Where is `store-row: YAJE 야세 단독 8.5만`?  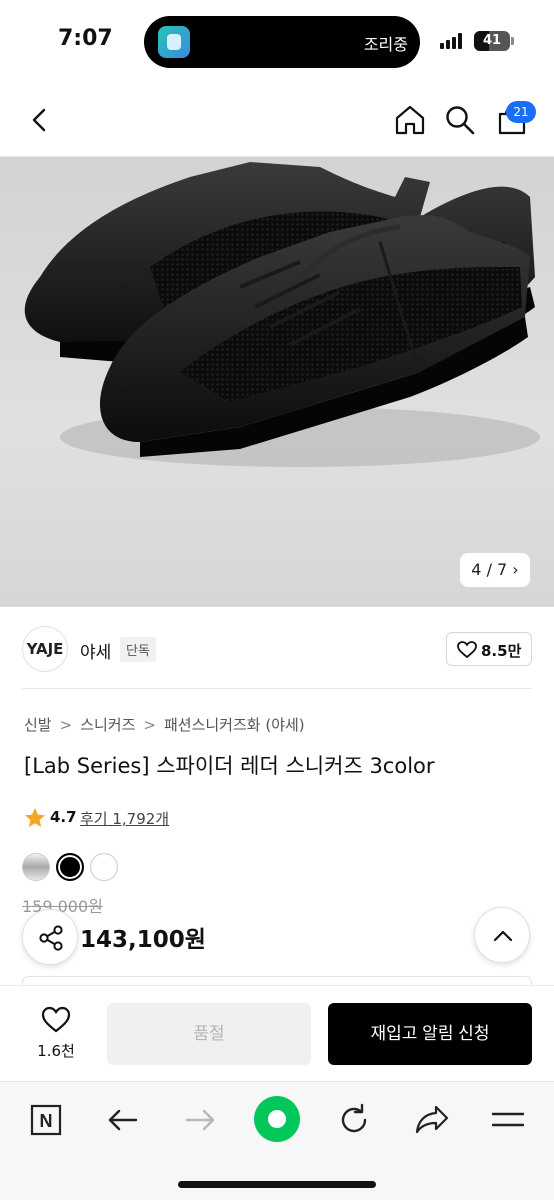 store-row: YAJE 야세 단독 8.5만 is located at coordinates (277, 649).